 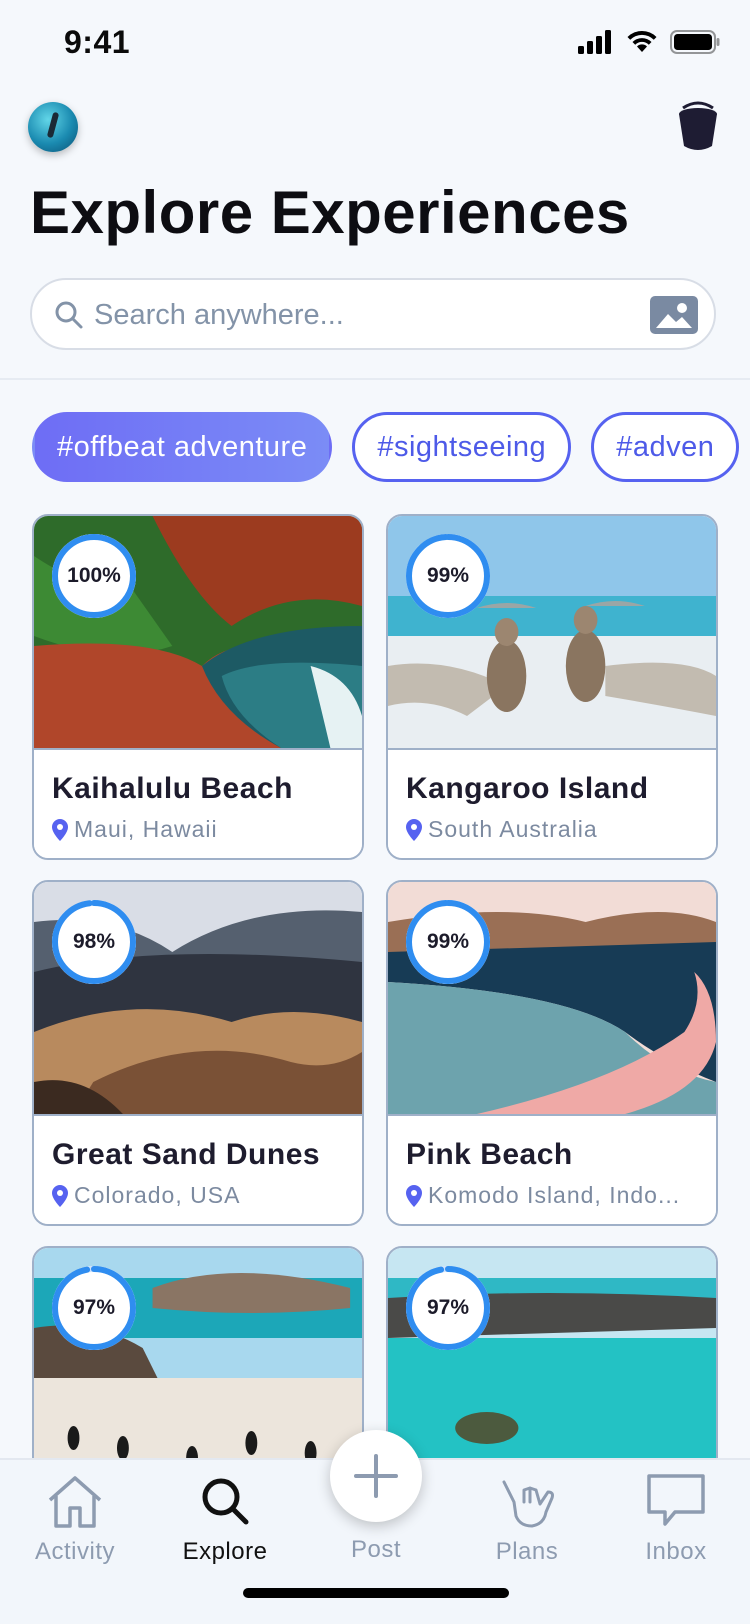 I want to click on tab-activity-label: Activity, so click(x=74, y=1551).